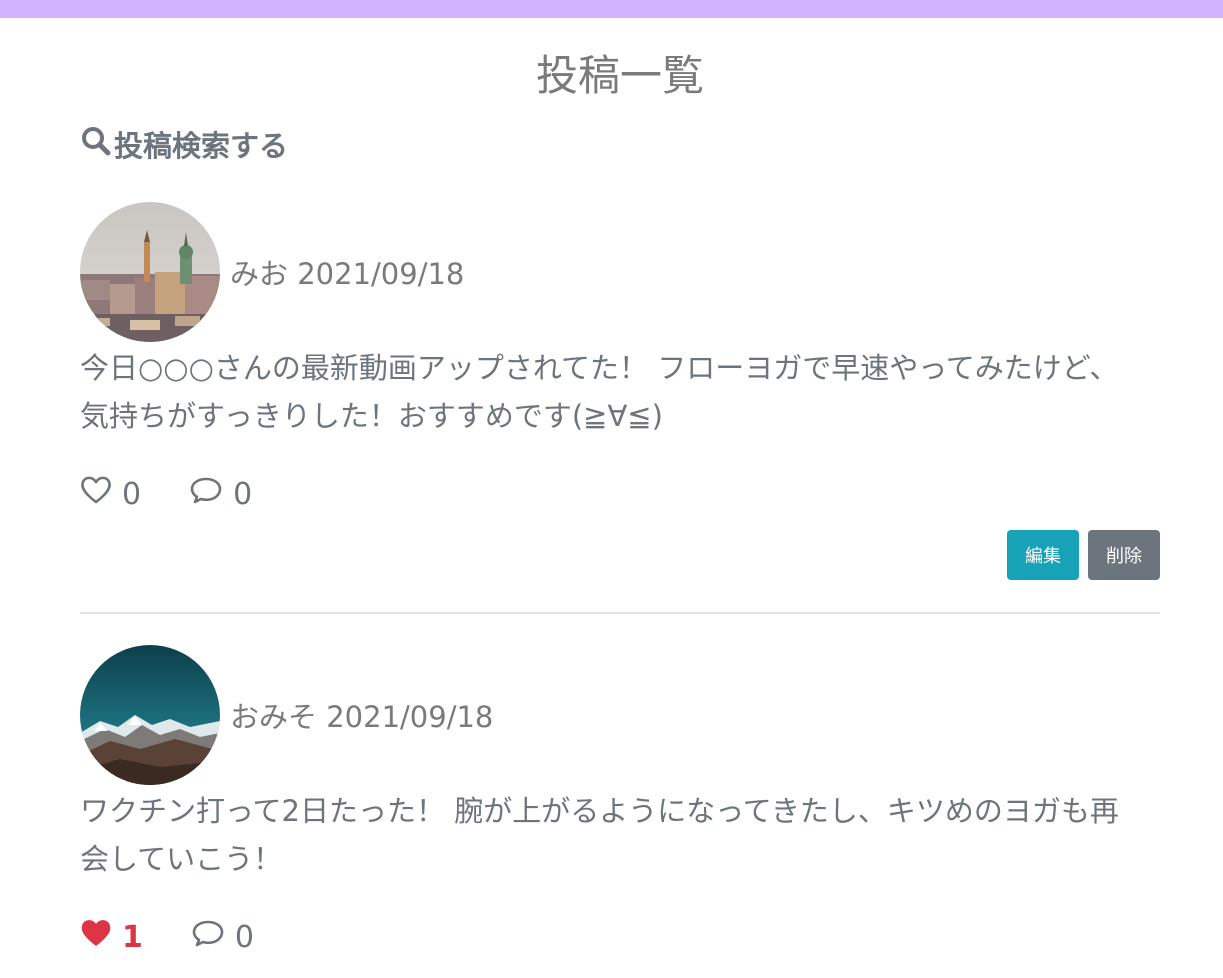 The height and width of the screenshot is (978, 1223). Describe the element at coordinates (132, 937) in the screenshot. I see `like-count: 1` at that location.